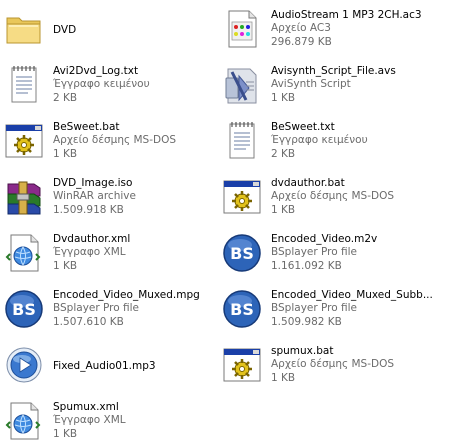  I want to click on file-type: WinRAR archive, so click(94, 196).